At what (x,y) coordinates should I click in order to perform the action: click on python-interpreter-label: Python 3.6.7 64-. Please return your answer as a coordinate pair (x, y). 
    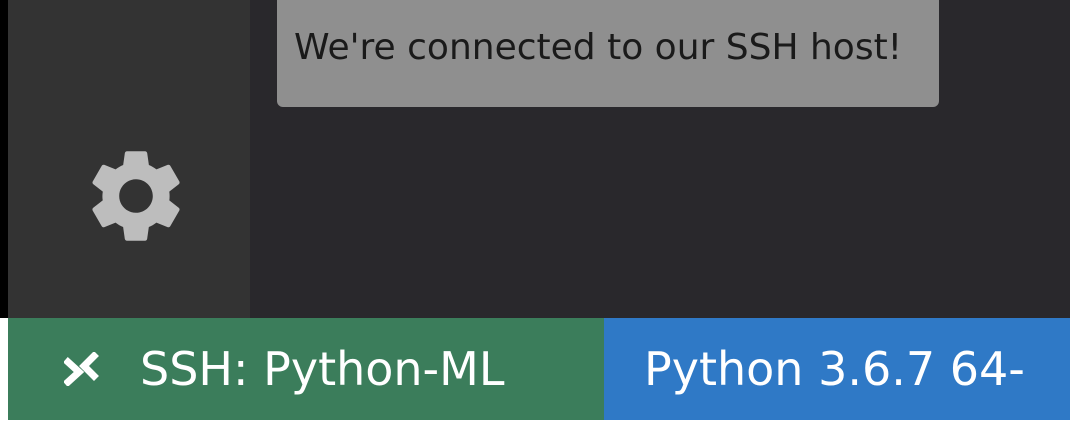
    Looking at the image, I should click on (834, 369).